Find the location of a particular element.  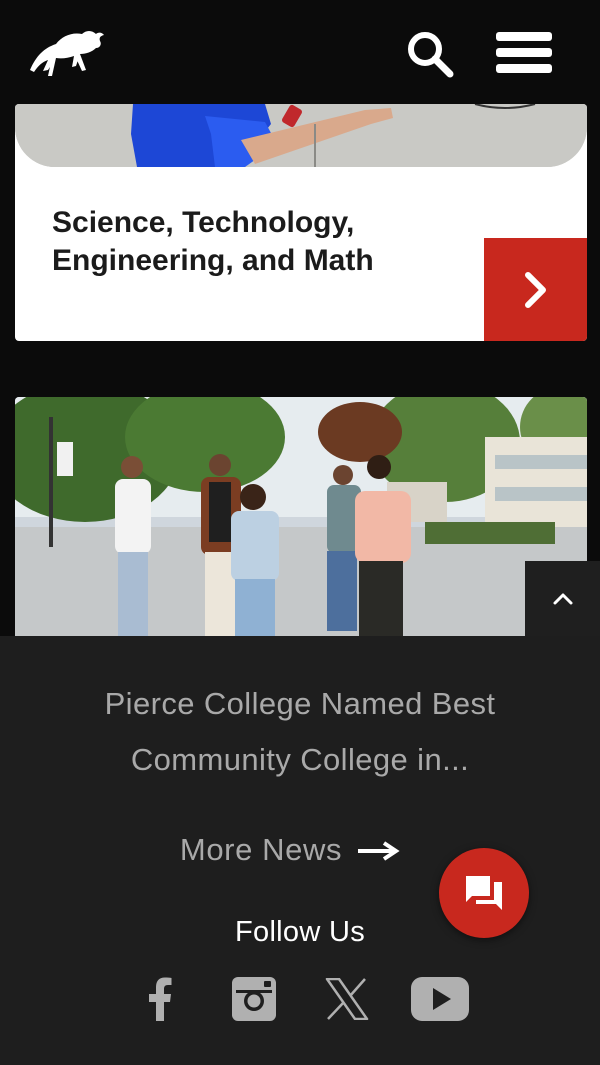

program-card-image is located at coordinates (301, 135).